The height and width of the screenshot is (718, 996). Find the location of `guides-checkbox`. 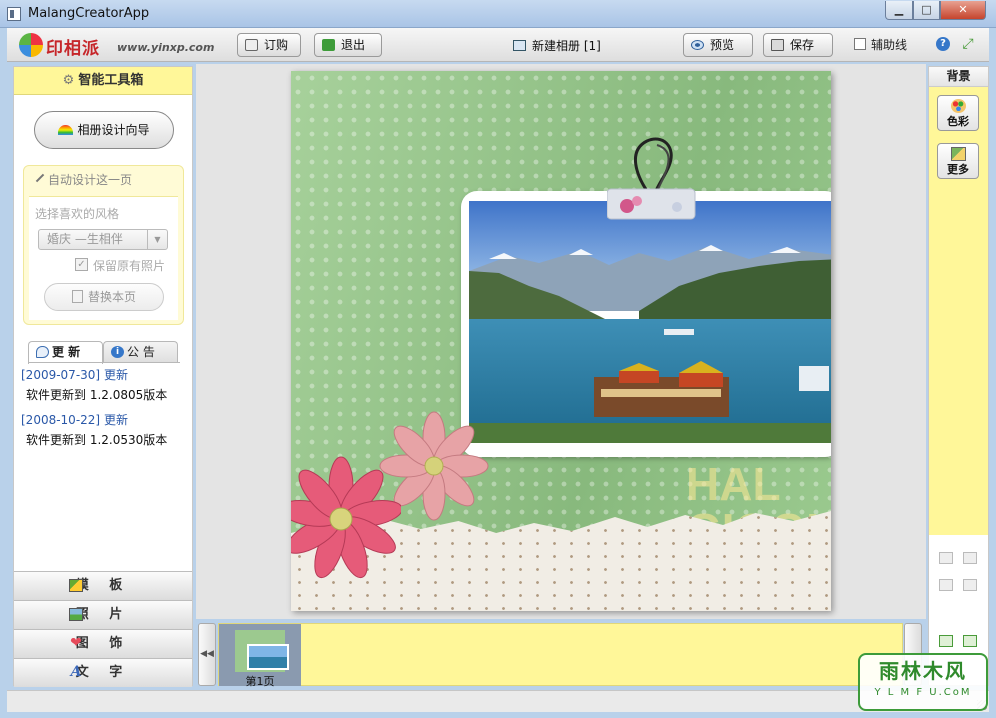

guides-checkbox is located at coordinates (860, 44).